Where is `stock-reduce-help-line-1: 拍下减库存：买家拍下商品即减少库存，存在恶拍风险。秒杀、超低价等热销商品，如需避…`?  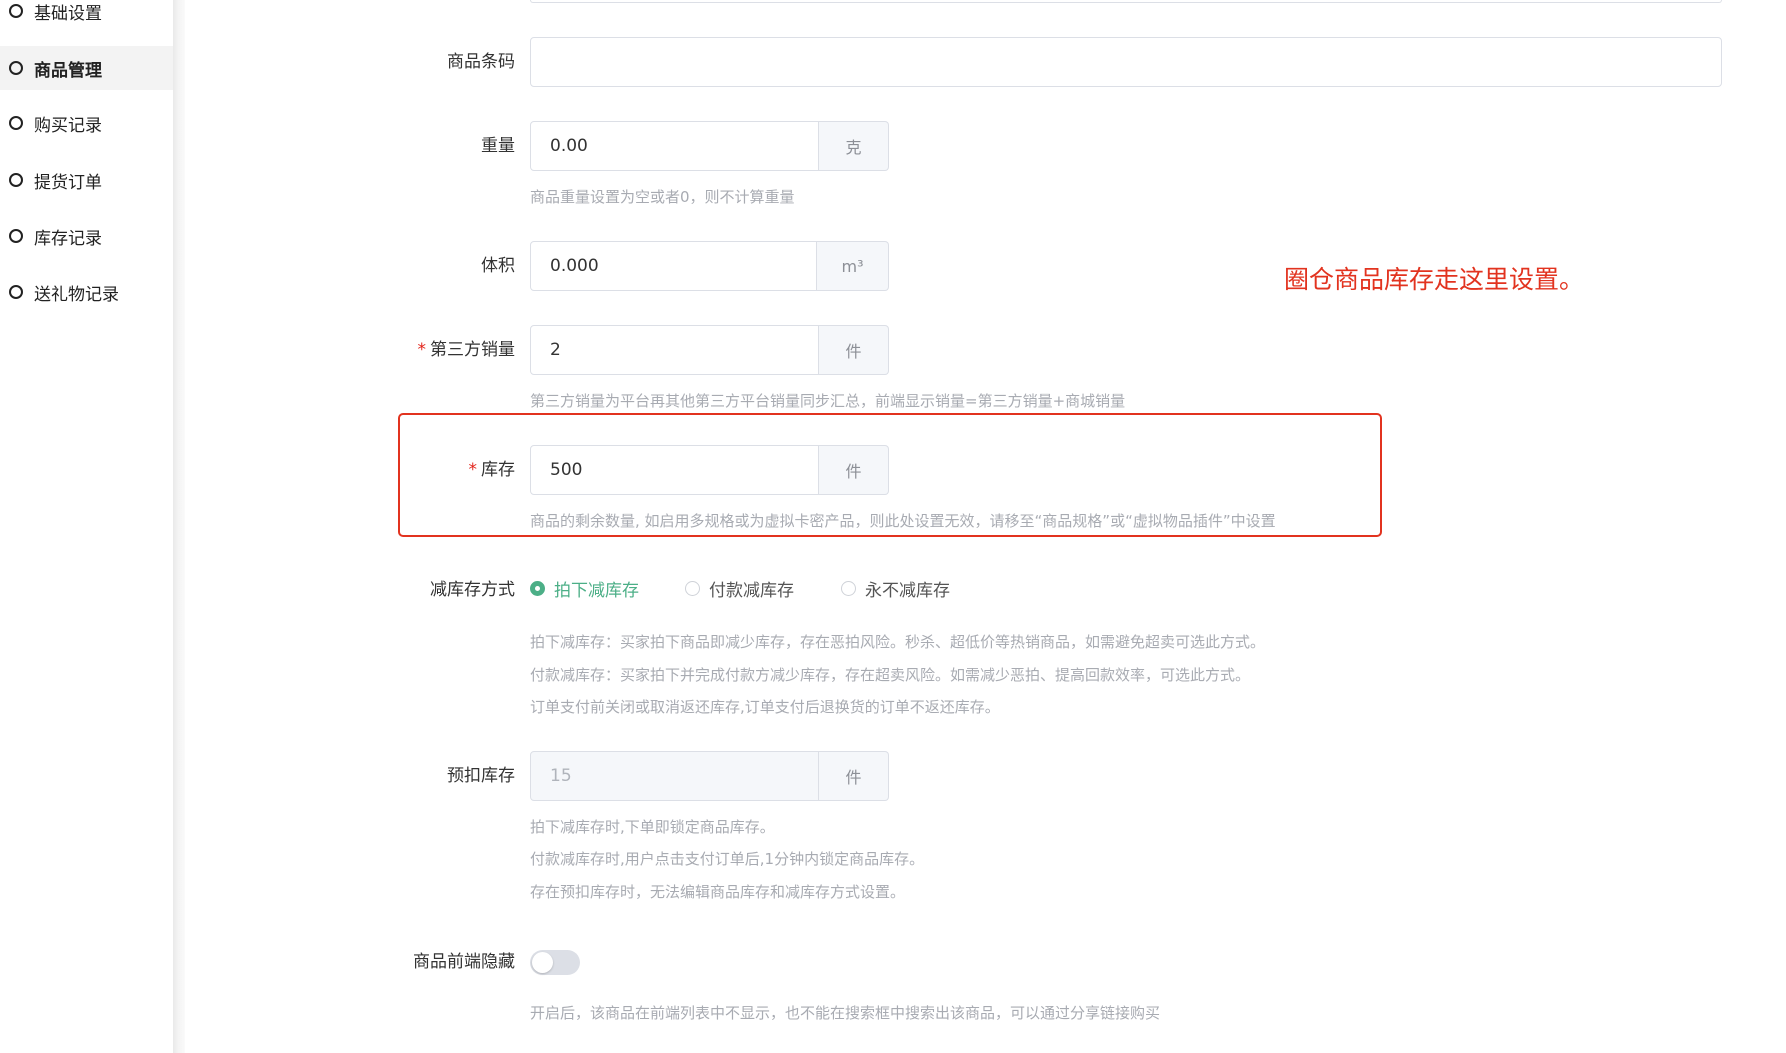
stock-reduce-help-line-1: 拍下减库存：买家拍下商品即减少库存，存在恶拍风险。秒杀、超低价等热销商品，如需避… is located at coordinates (898, 642).